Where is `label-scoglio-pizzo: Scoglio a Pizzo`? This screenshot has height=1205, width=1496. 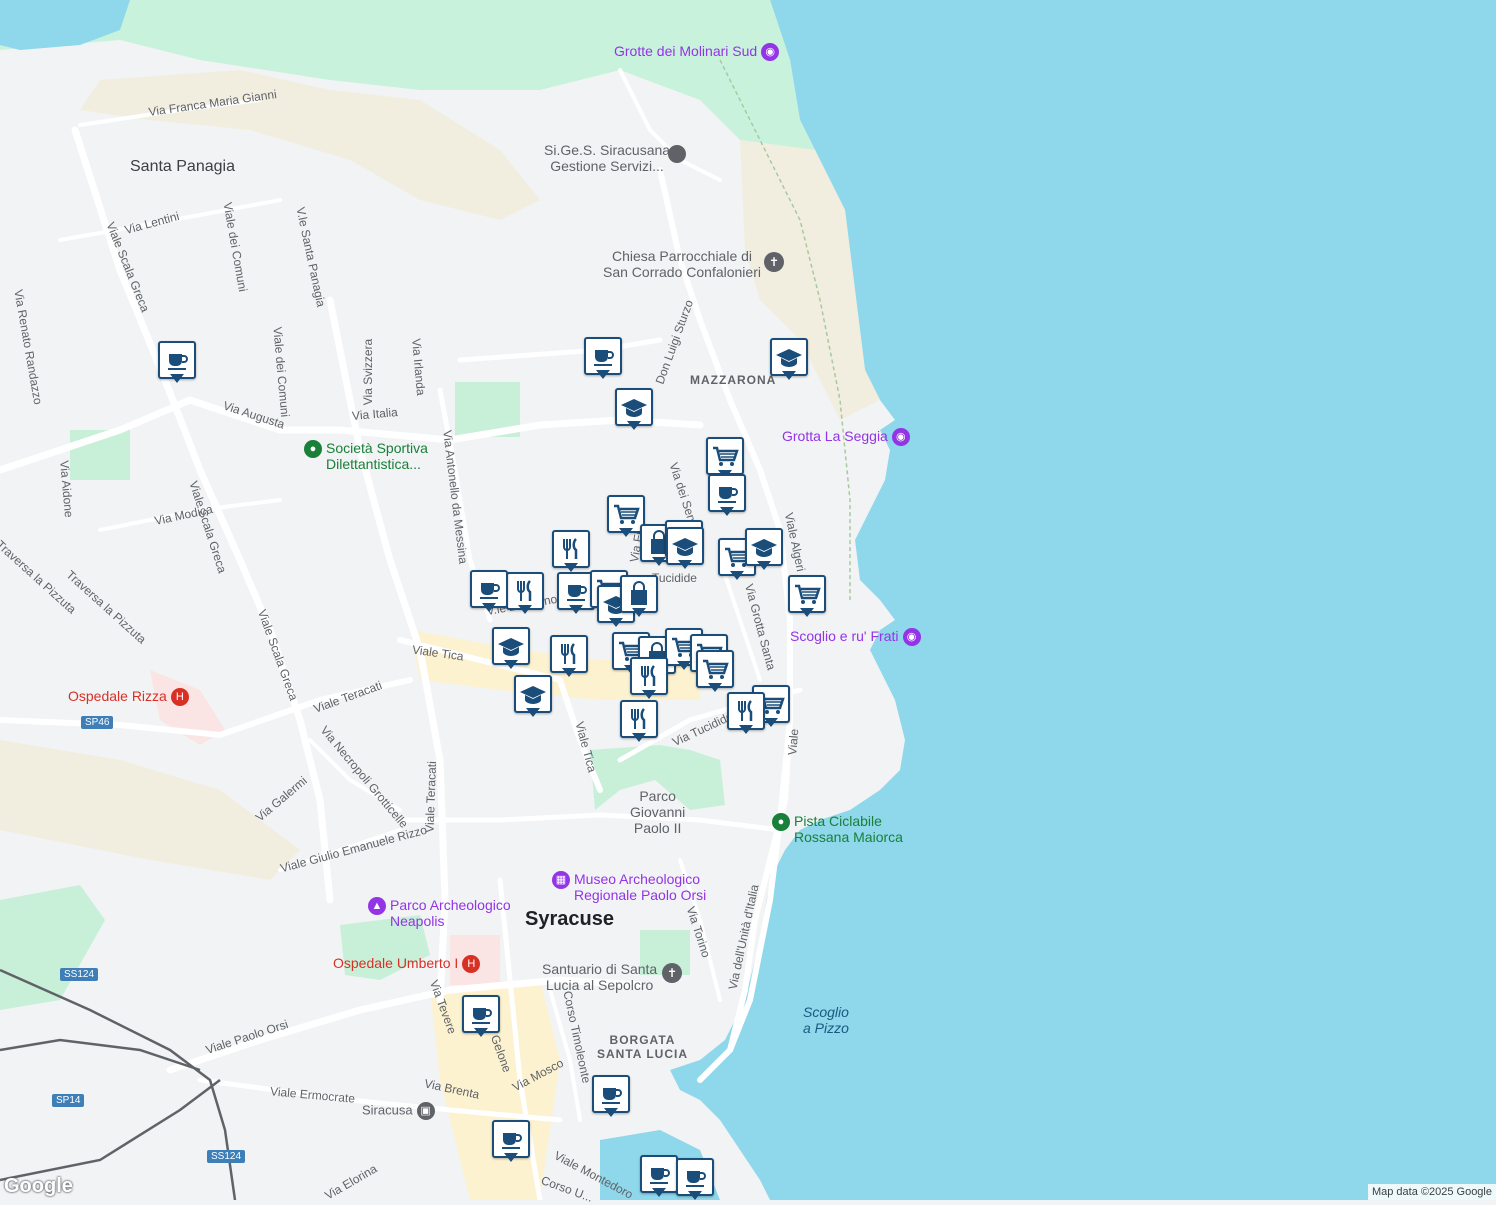 label-scoglio-pizzo: Scoglio a Pizzo is located at coordinates (826, 1020).